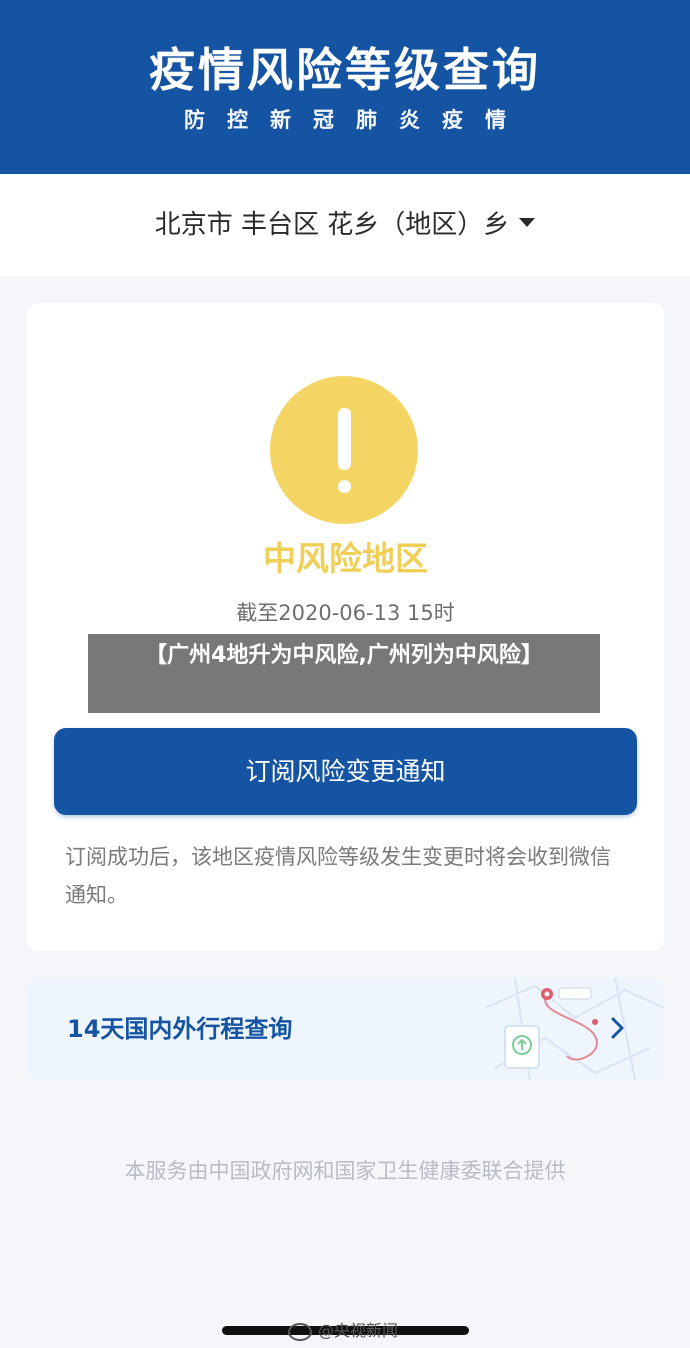 This screenshot has height=1348, width=690. What do you see at coordinates (344, 486) in the screenshot?
I see `exclamation-dot` at bounding box center [344, 486].